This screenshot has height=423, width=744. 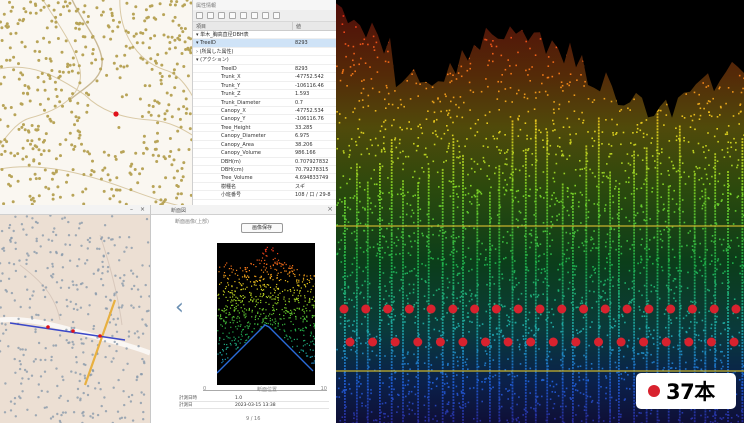 I want to click on undo-icon, so click(x=265, y=15).